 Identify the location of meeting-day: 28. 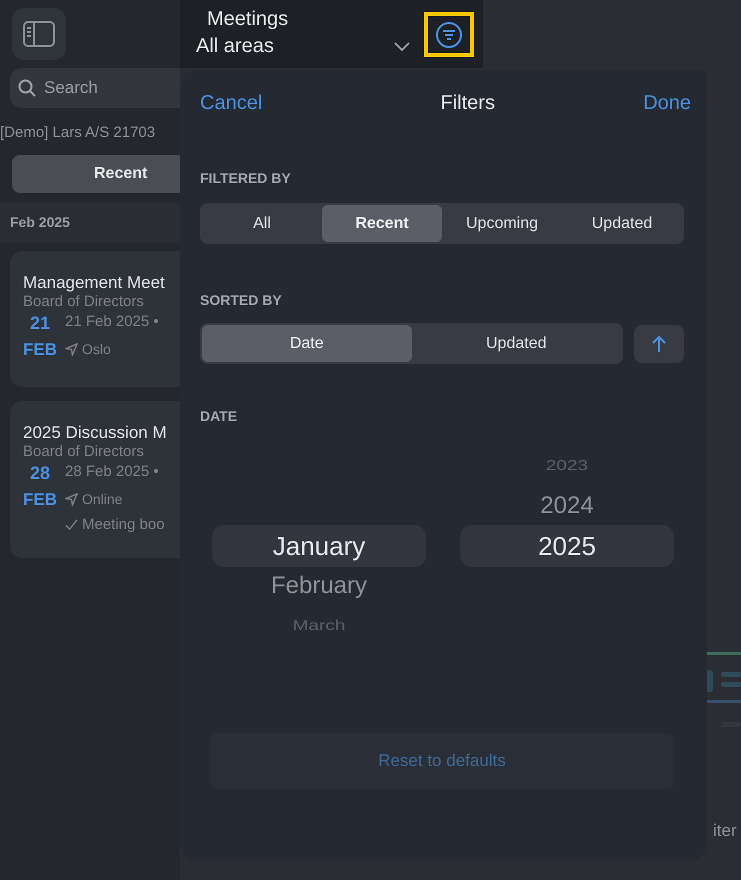
(40, 472).